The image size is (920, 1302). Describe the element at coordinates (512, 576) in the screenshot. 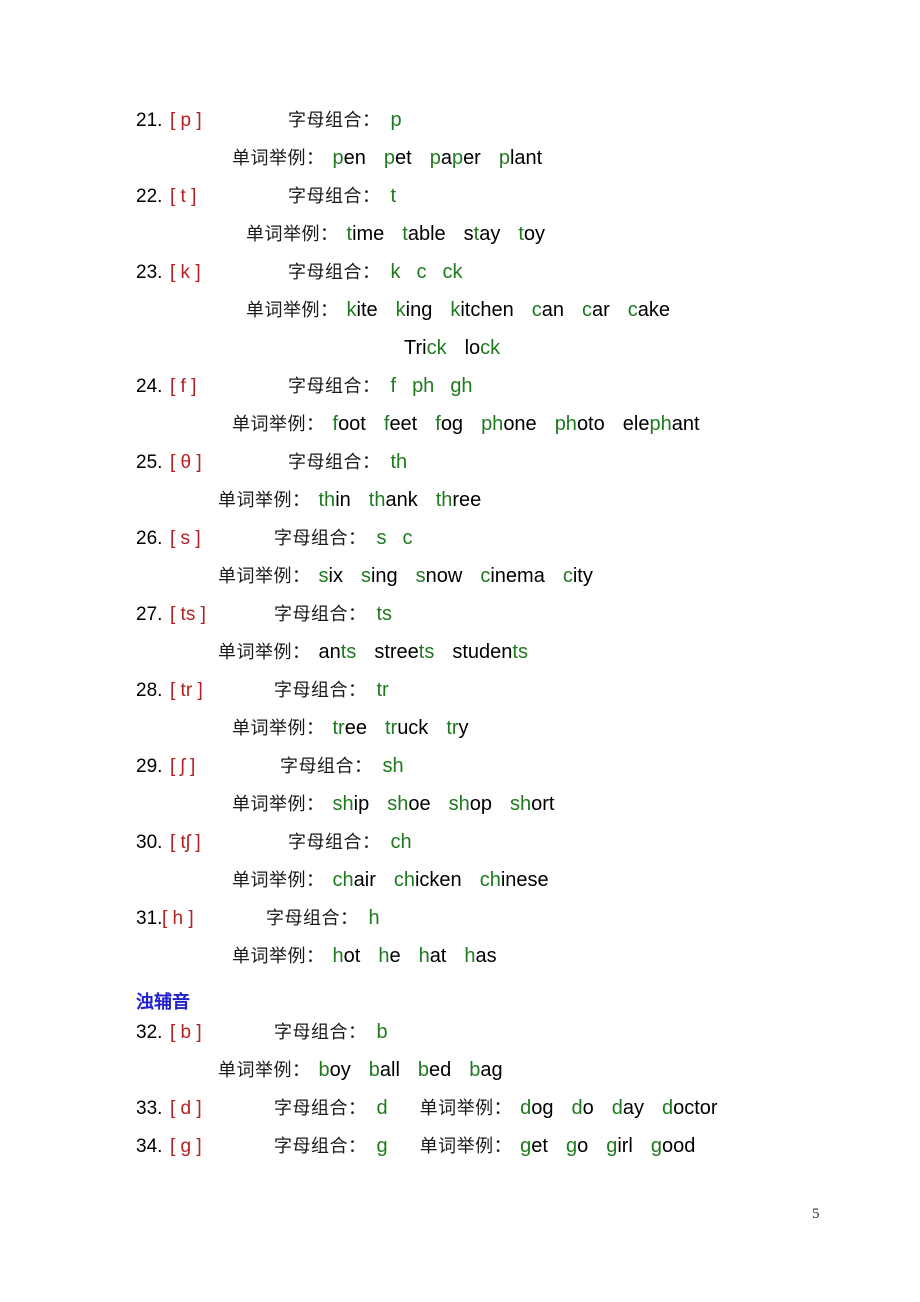

I see `word-example: cinema` at that location.